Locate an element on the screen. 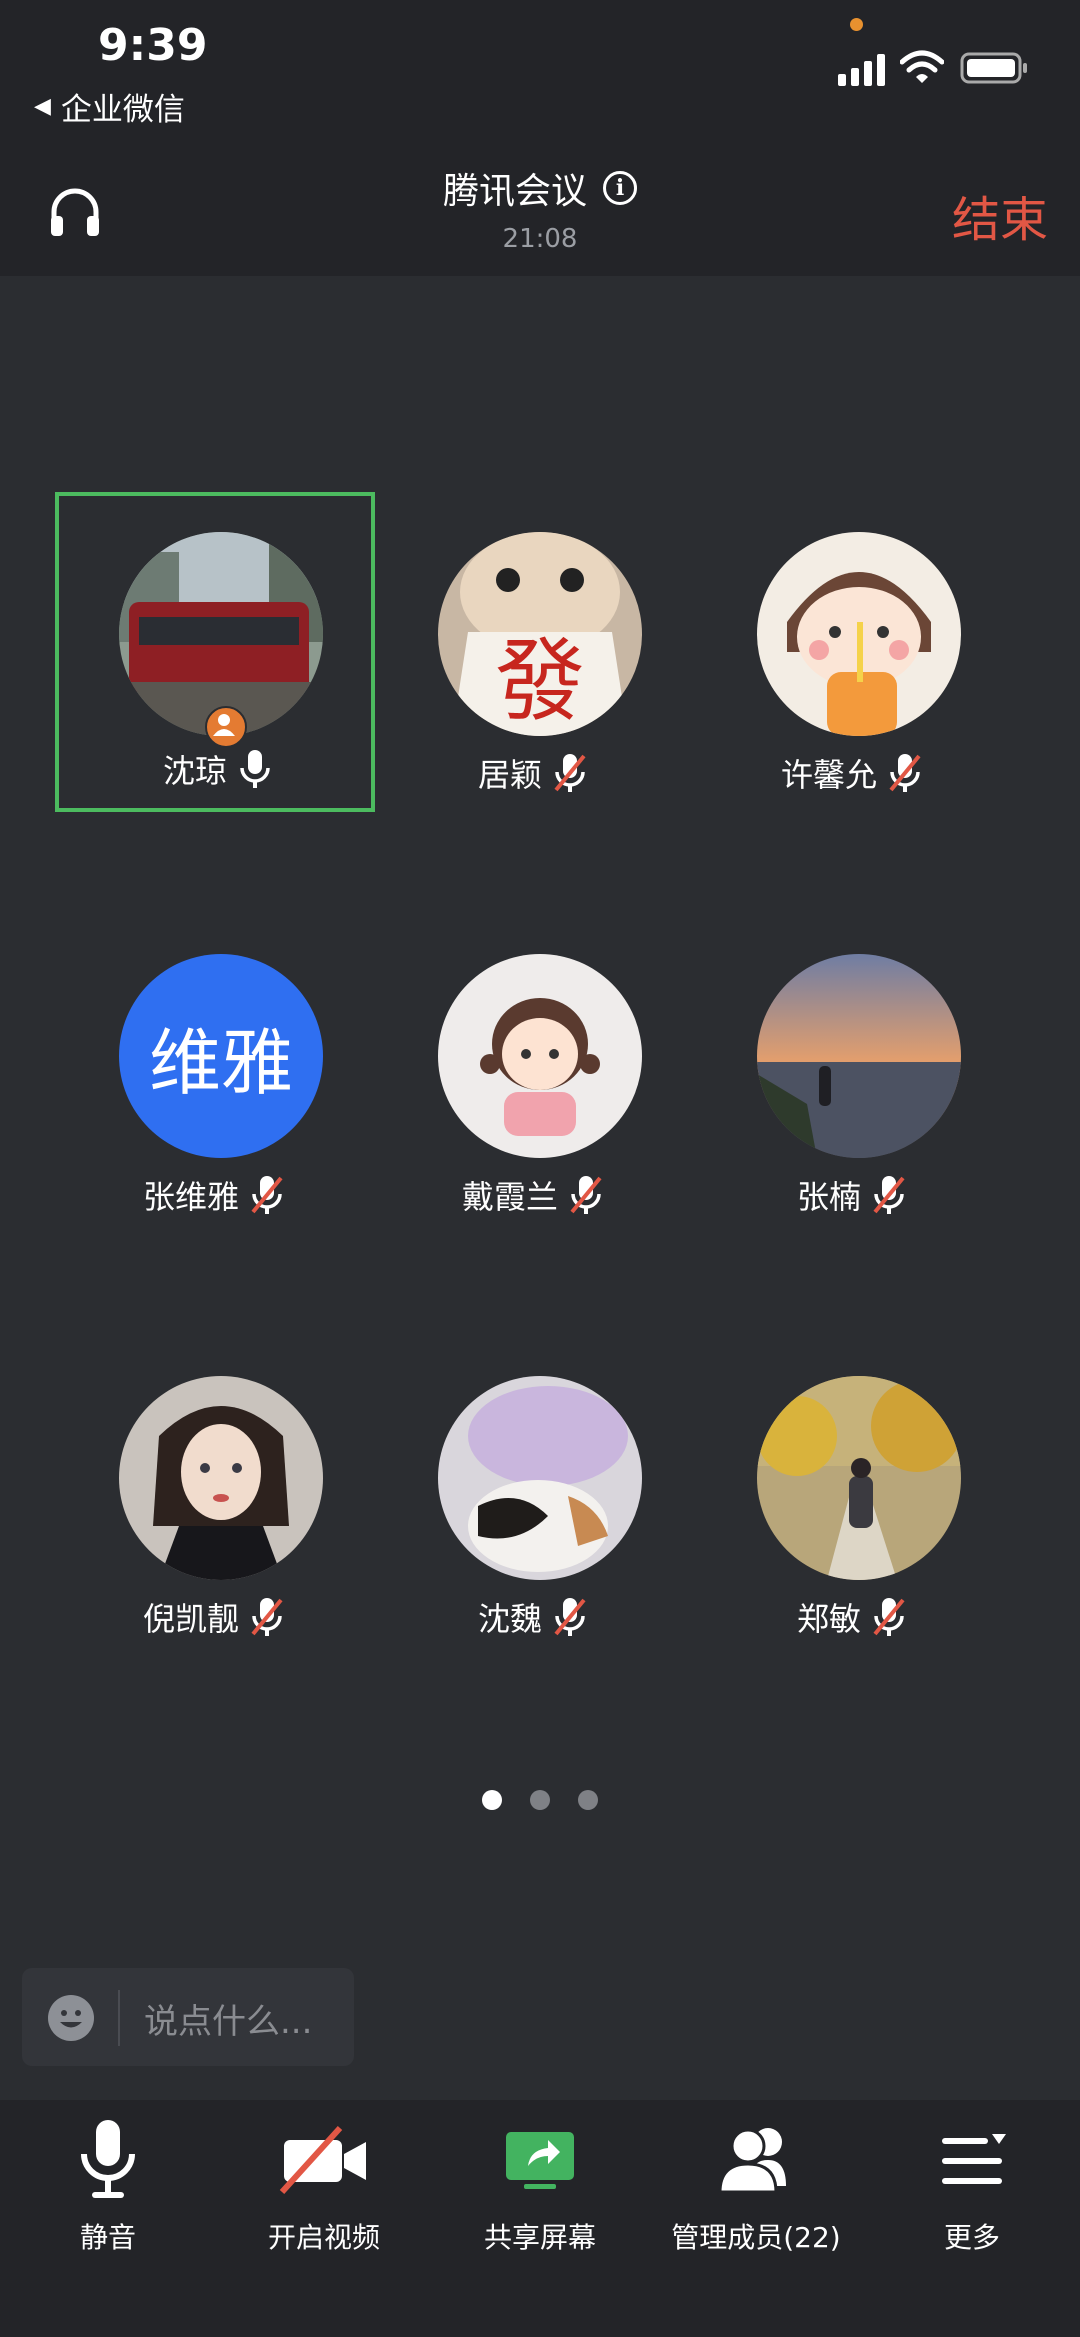 This screenshot has height=2337, width=1080. participant-name: 倪凯靓 is located at coordinates (190, 1619).